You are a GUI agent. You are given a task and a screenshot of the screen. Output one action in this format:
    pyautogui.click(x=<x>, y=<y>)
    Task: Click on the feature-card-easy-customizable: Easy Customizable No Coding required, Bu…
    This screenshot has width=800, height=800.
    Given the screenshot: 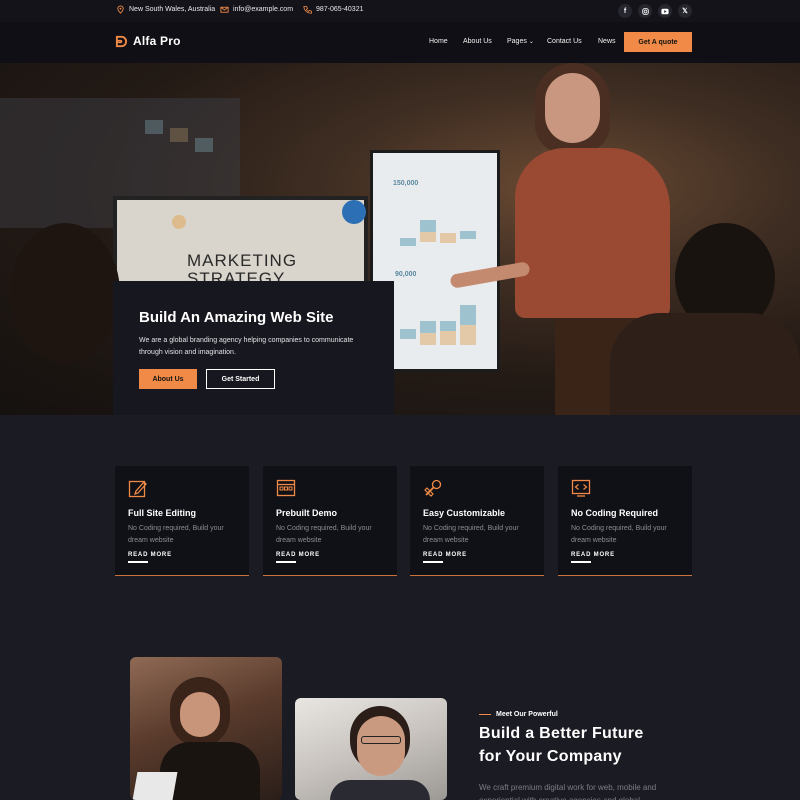 What is the action you would take?
    pyautogui.click(x=477, y=521)
    